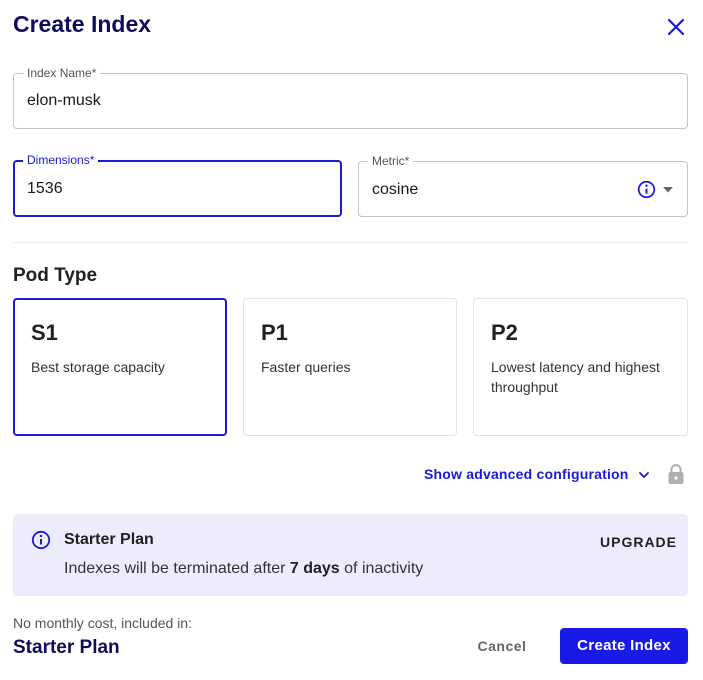 The width and height of the screenshot is (703, 680). What do you see at coordinates (177, 185) in the screenshot?
I see `dimensions-field: Dimensions* 1536` at bounding box center [177, 185].